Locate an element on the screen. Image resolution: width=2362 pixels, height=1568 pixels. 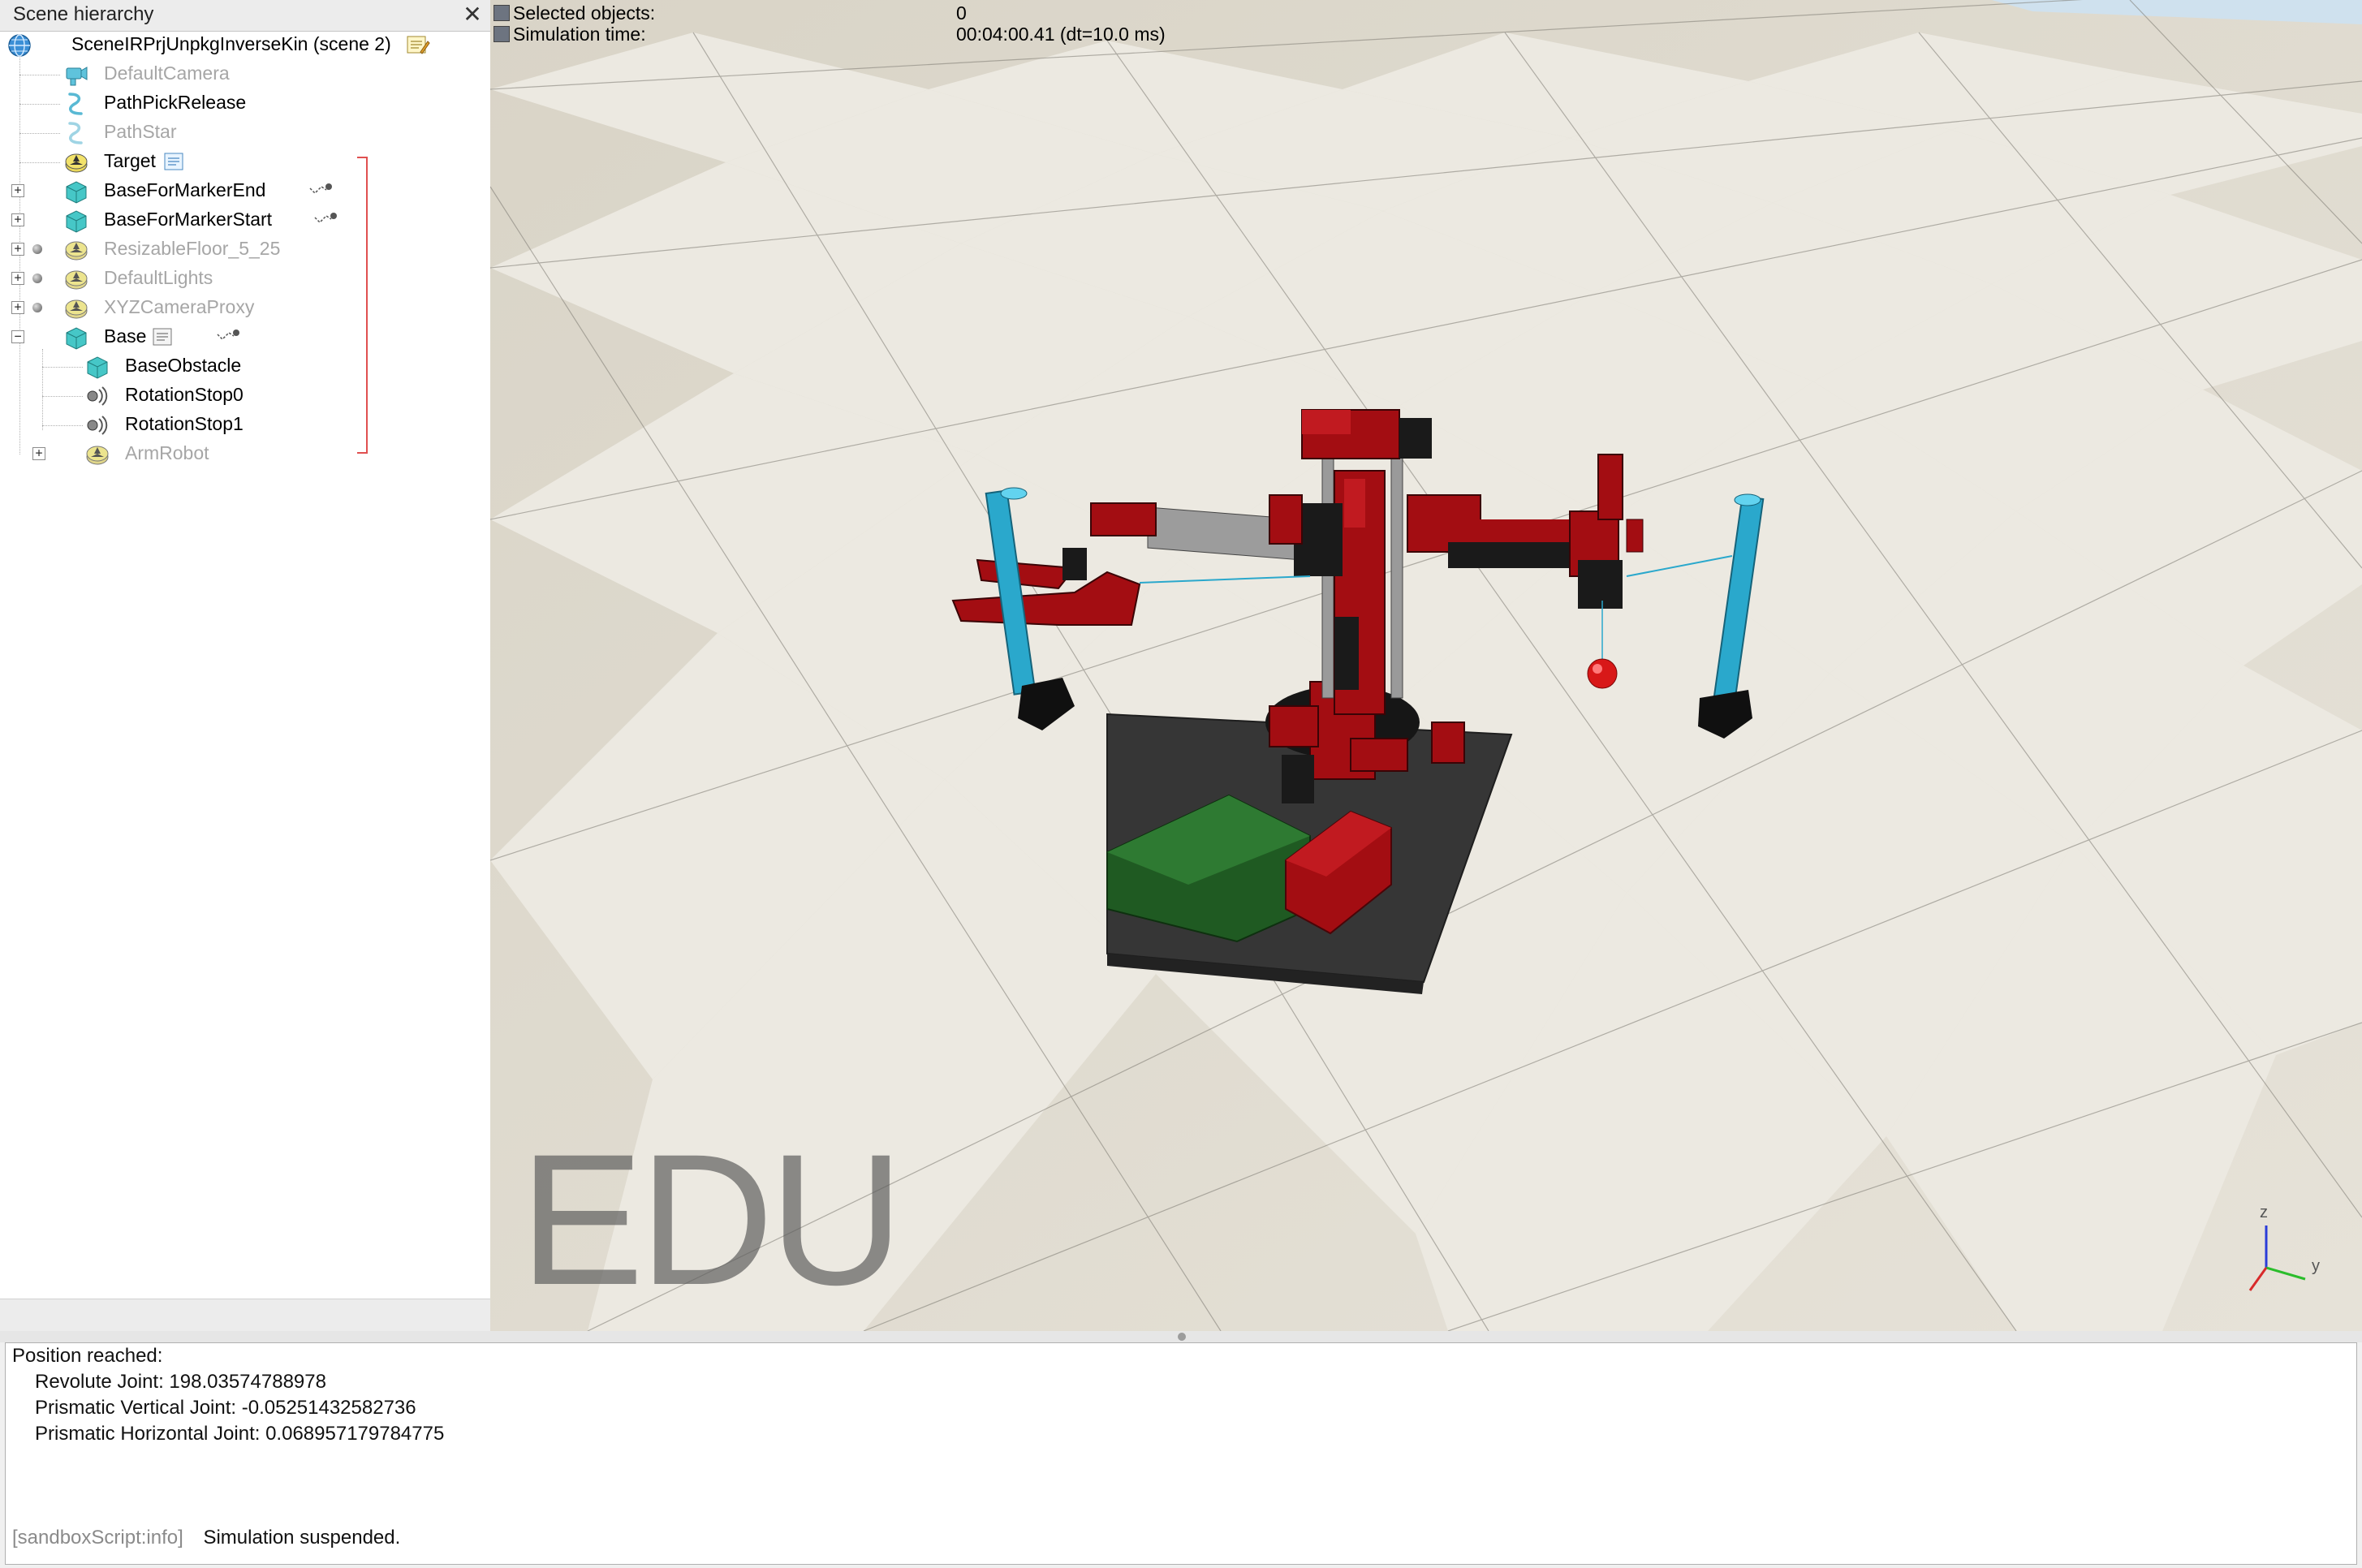
tree-item-label: PathStar is located at coordinates (140, 132).